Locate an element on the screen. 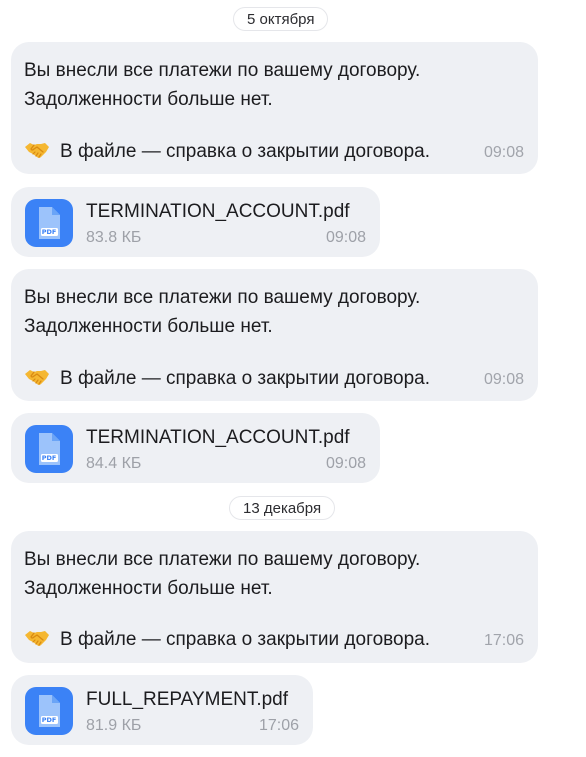 This screenshot has width=586, height=757. date-separator: 5 октября is located at coordinates (281, 19).